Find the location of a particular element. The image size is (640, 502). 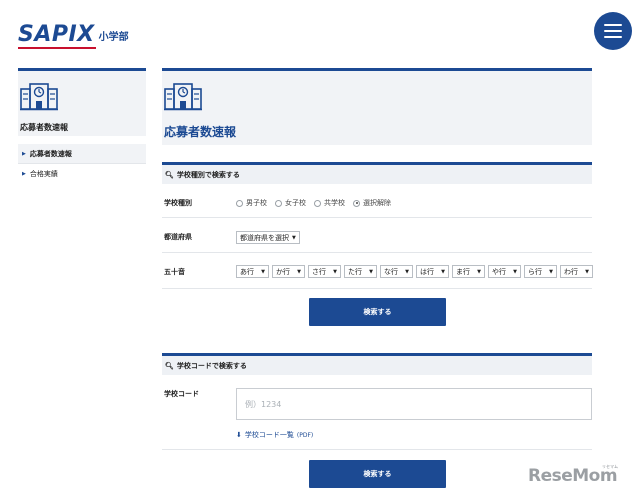

pdf-link-text: 学校コード一覧 is located at coordinates (269, 435).